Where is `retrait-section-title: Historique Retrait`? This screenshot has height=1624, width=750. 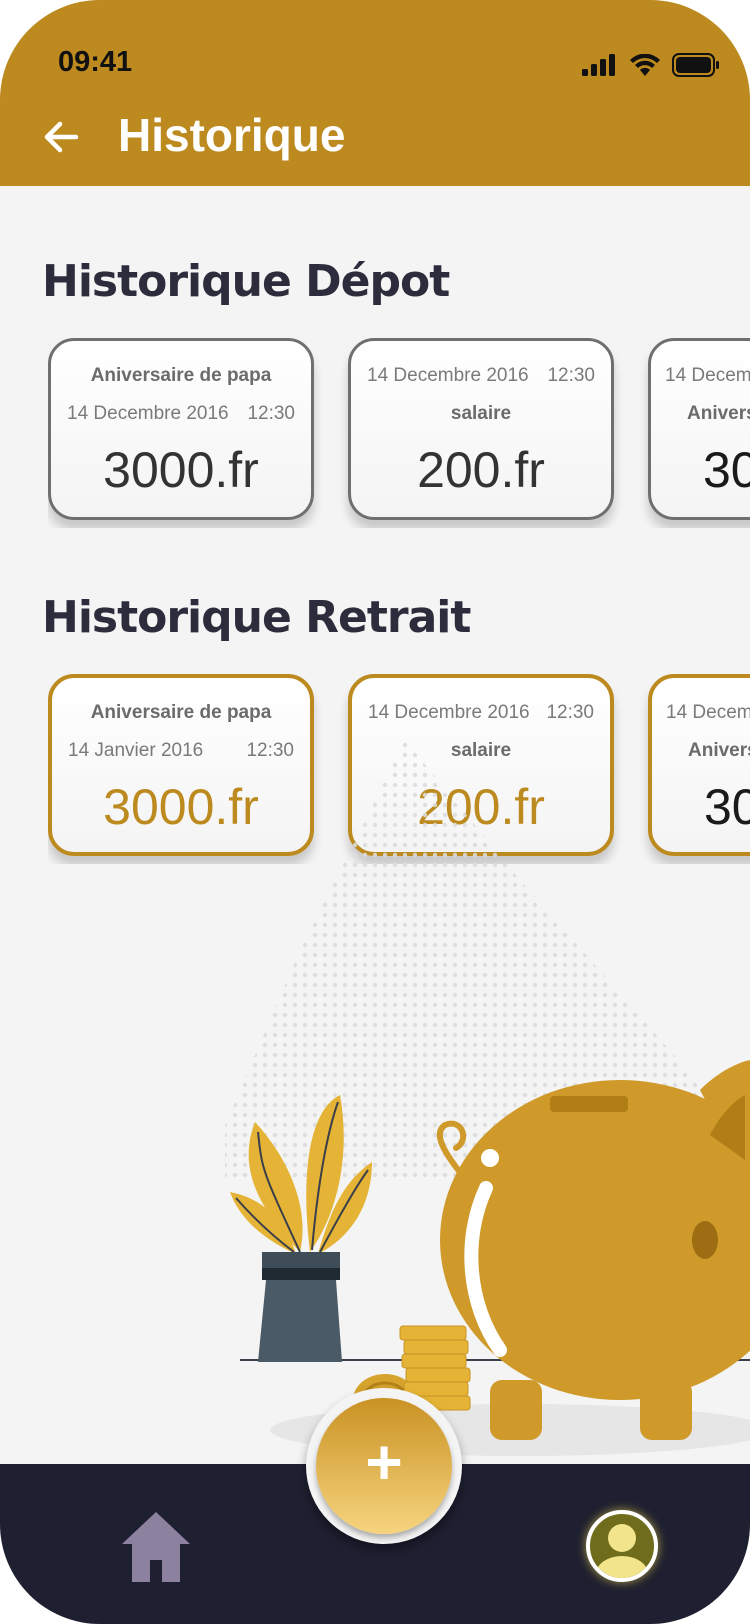
retrait-section-title: Historique Retrait is located at coordinates (256, 617).